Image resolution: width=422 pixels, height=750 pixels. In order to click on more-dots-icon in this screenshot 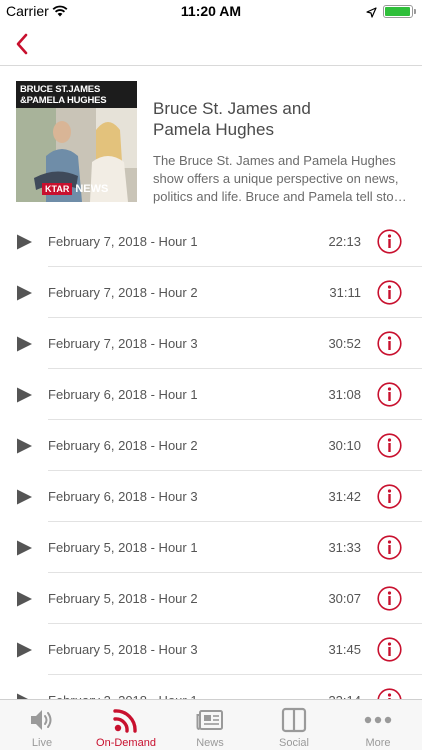, I will do `click(378, 720)`.